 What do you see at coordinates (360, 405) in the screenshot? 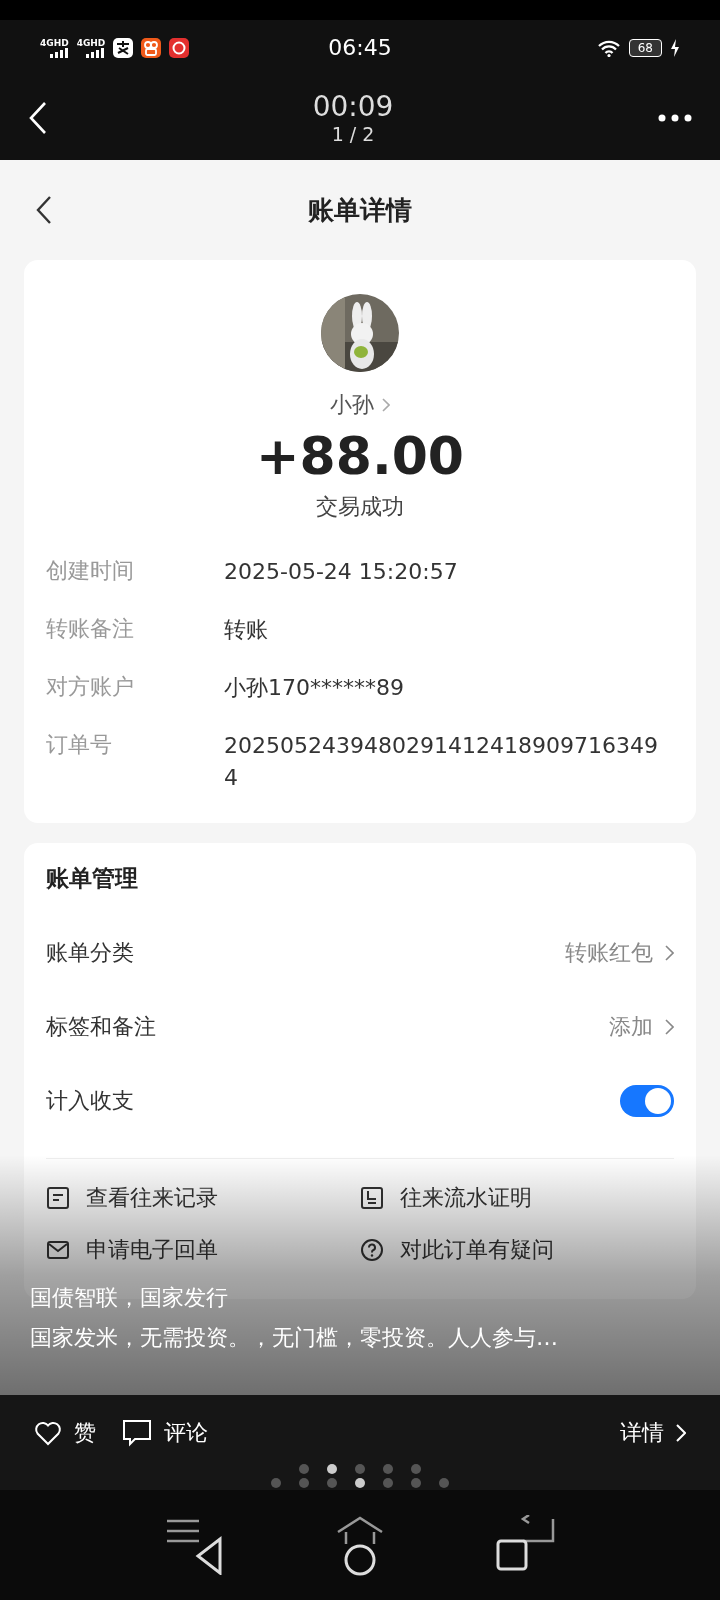
I see `payee-link: 小孙` at bounding box center [360, 405].